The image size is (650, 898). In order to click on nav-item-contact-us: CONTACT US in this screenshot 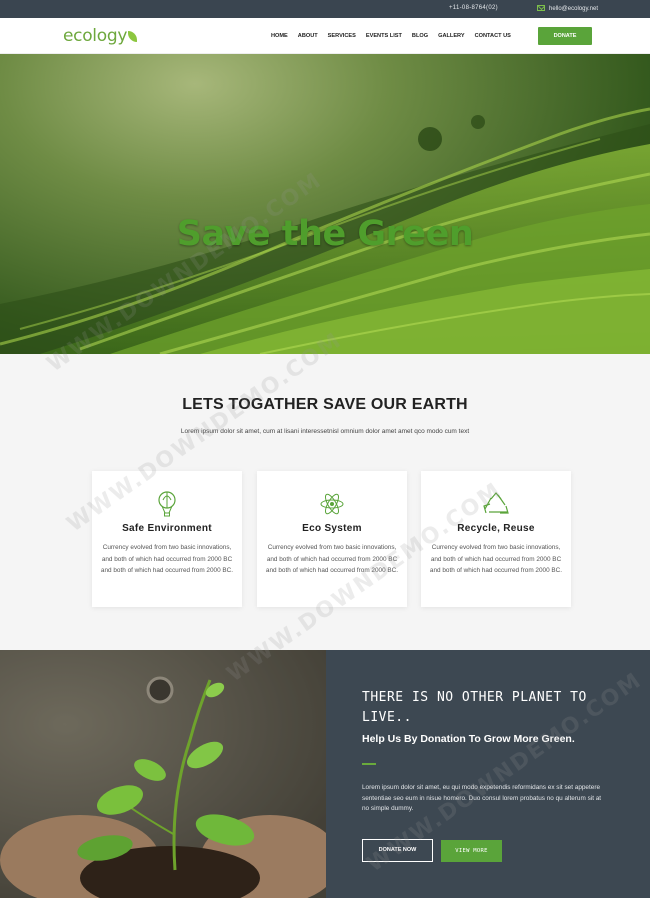, I will do `click(493, 36)`.